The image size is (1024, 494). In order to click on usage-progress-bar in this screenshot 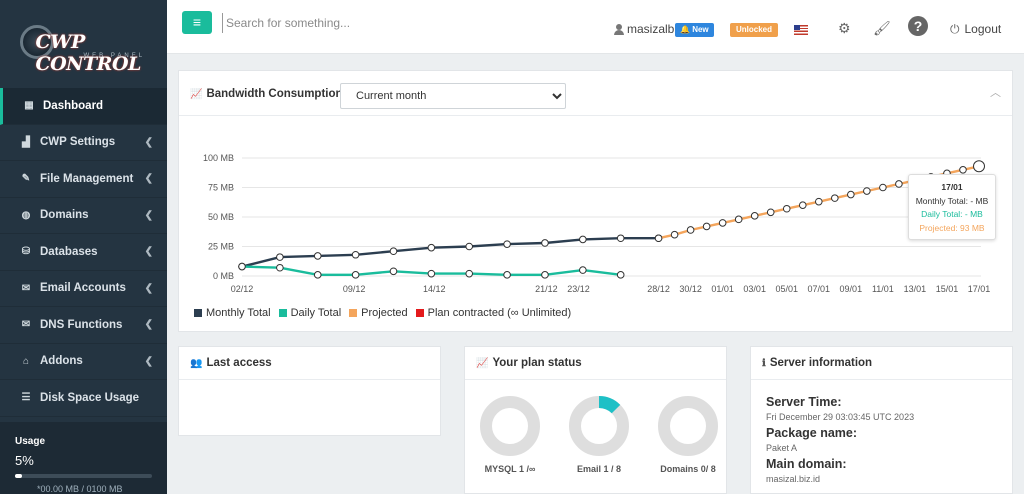, I will do `click(83, 476)`.